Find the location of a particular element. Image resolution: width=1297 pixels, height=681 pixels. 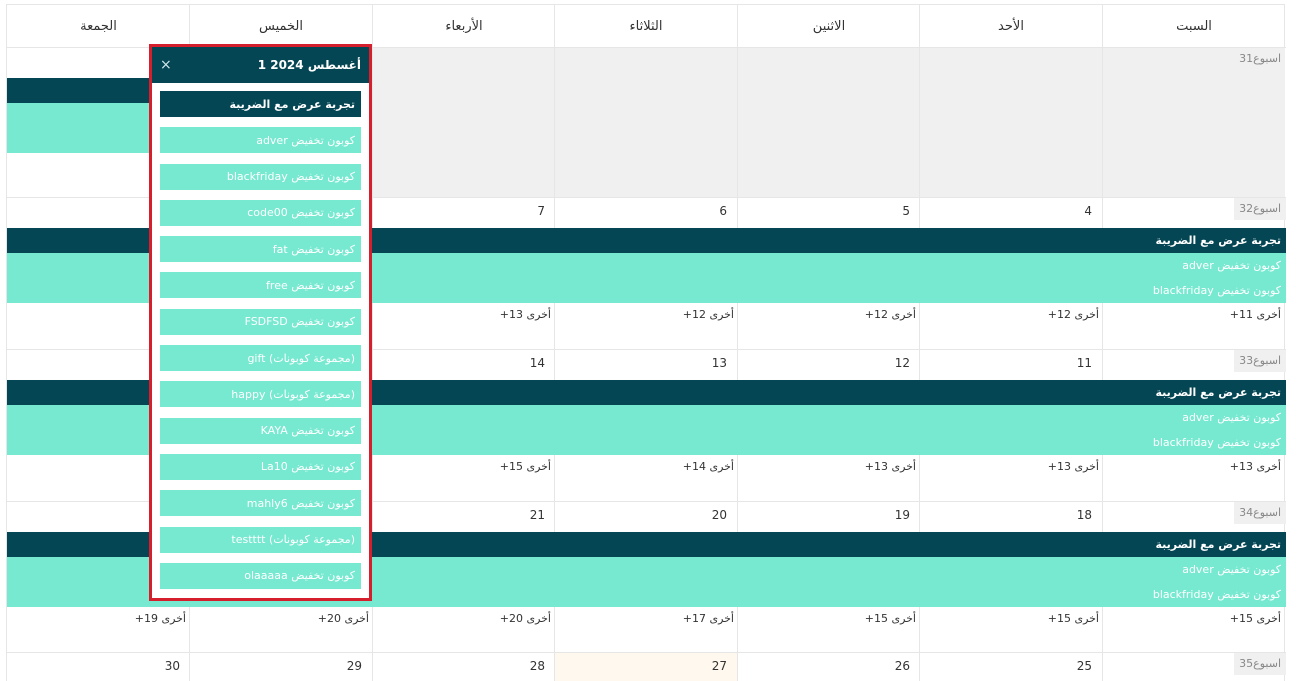

weekday-sunday: الأحد is located at coordinates (1010, 26).